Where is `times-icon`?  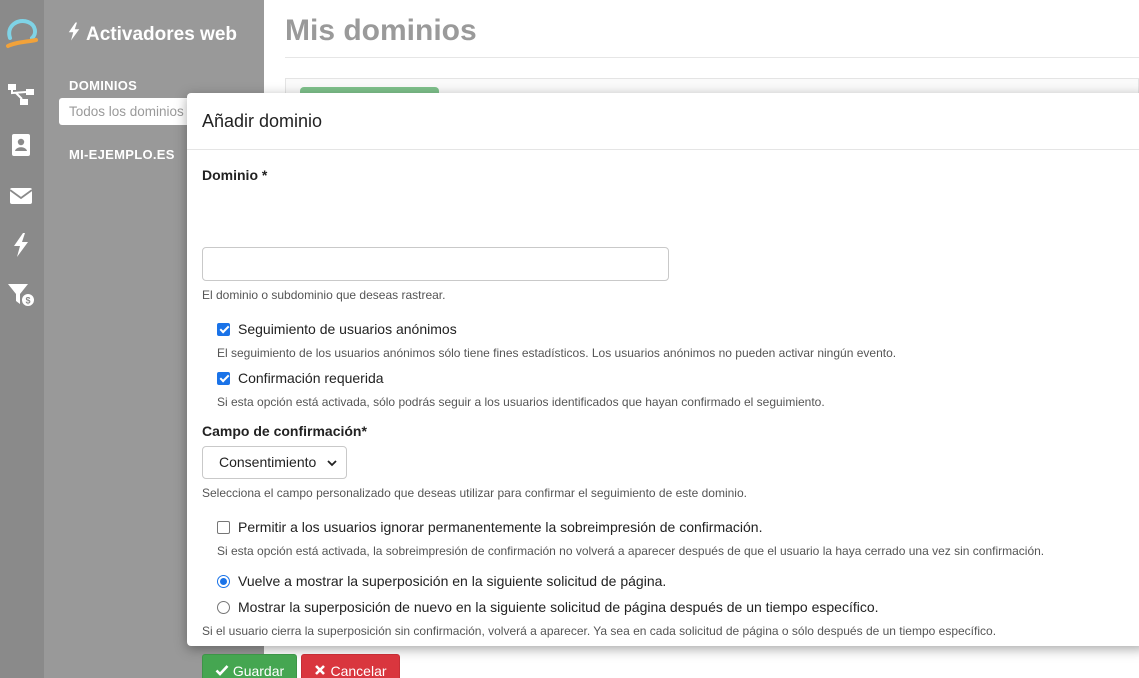
times-icon is located at coordinates (320, 670).